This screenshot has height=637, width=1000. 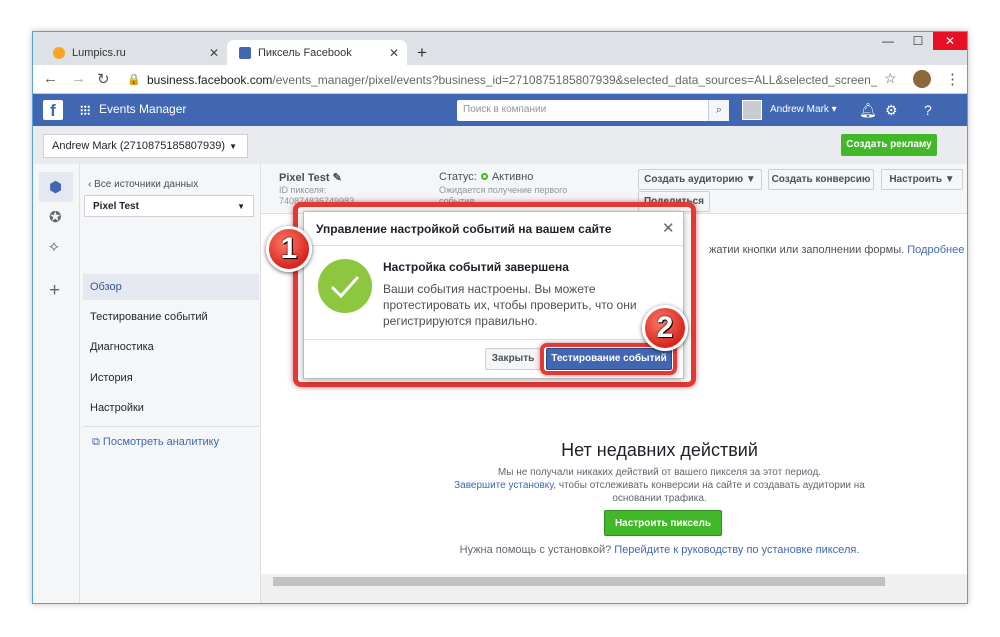 I want to click on create-audience-label: Создать аудиторию, so click(x=694, y=179).